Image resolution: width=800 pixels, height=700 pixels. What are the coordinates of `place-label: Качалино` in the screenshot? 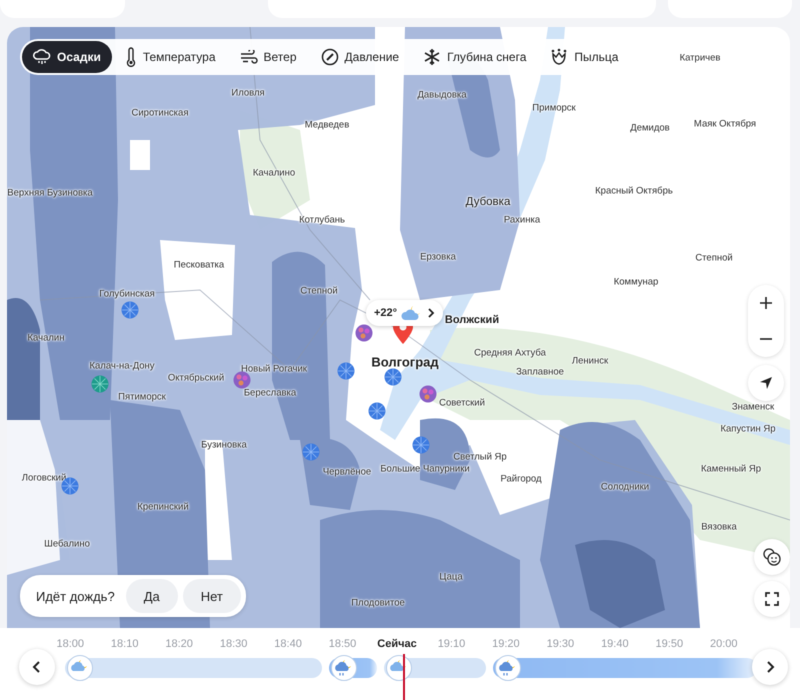 It's located at (274, 173).